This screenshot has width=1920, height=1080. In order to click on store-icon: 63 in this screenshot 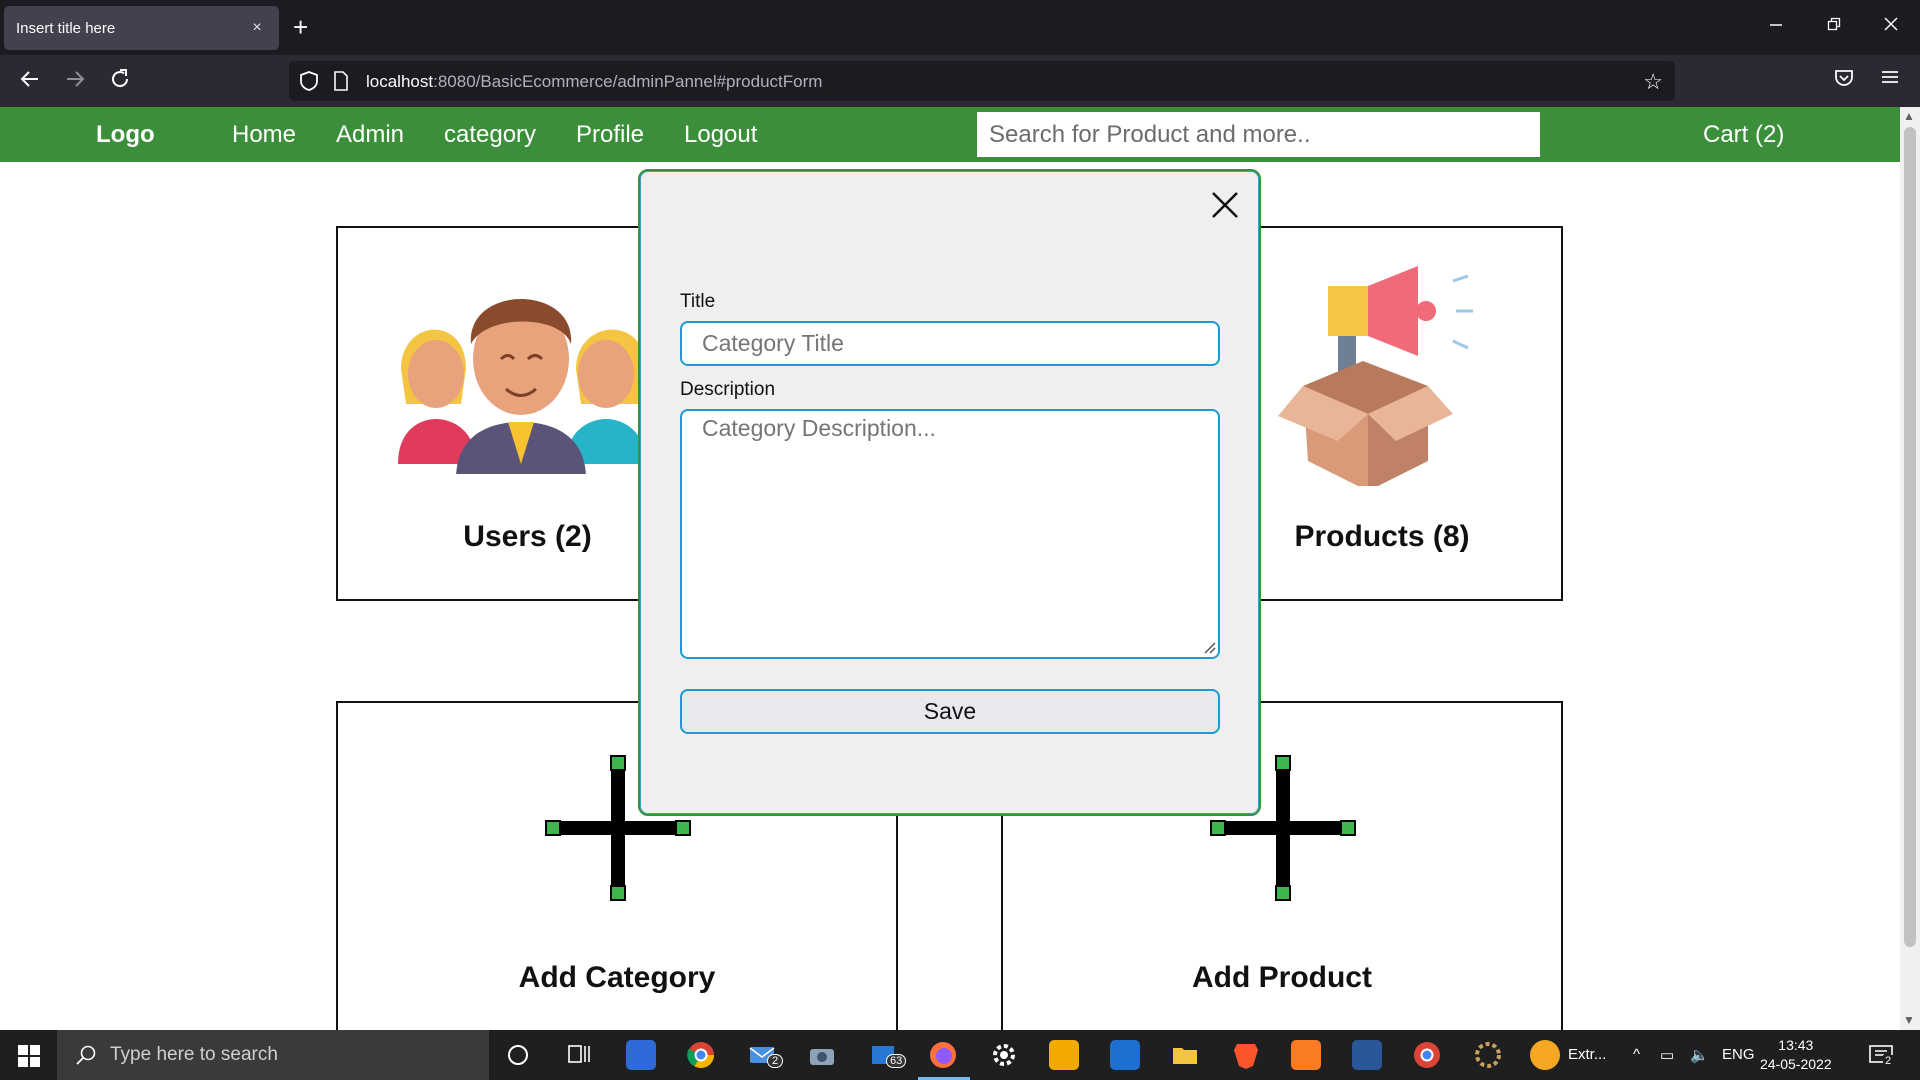, I will do `click(887, 1055)`.